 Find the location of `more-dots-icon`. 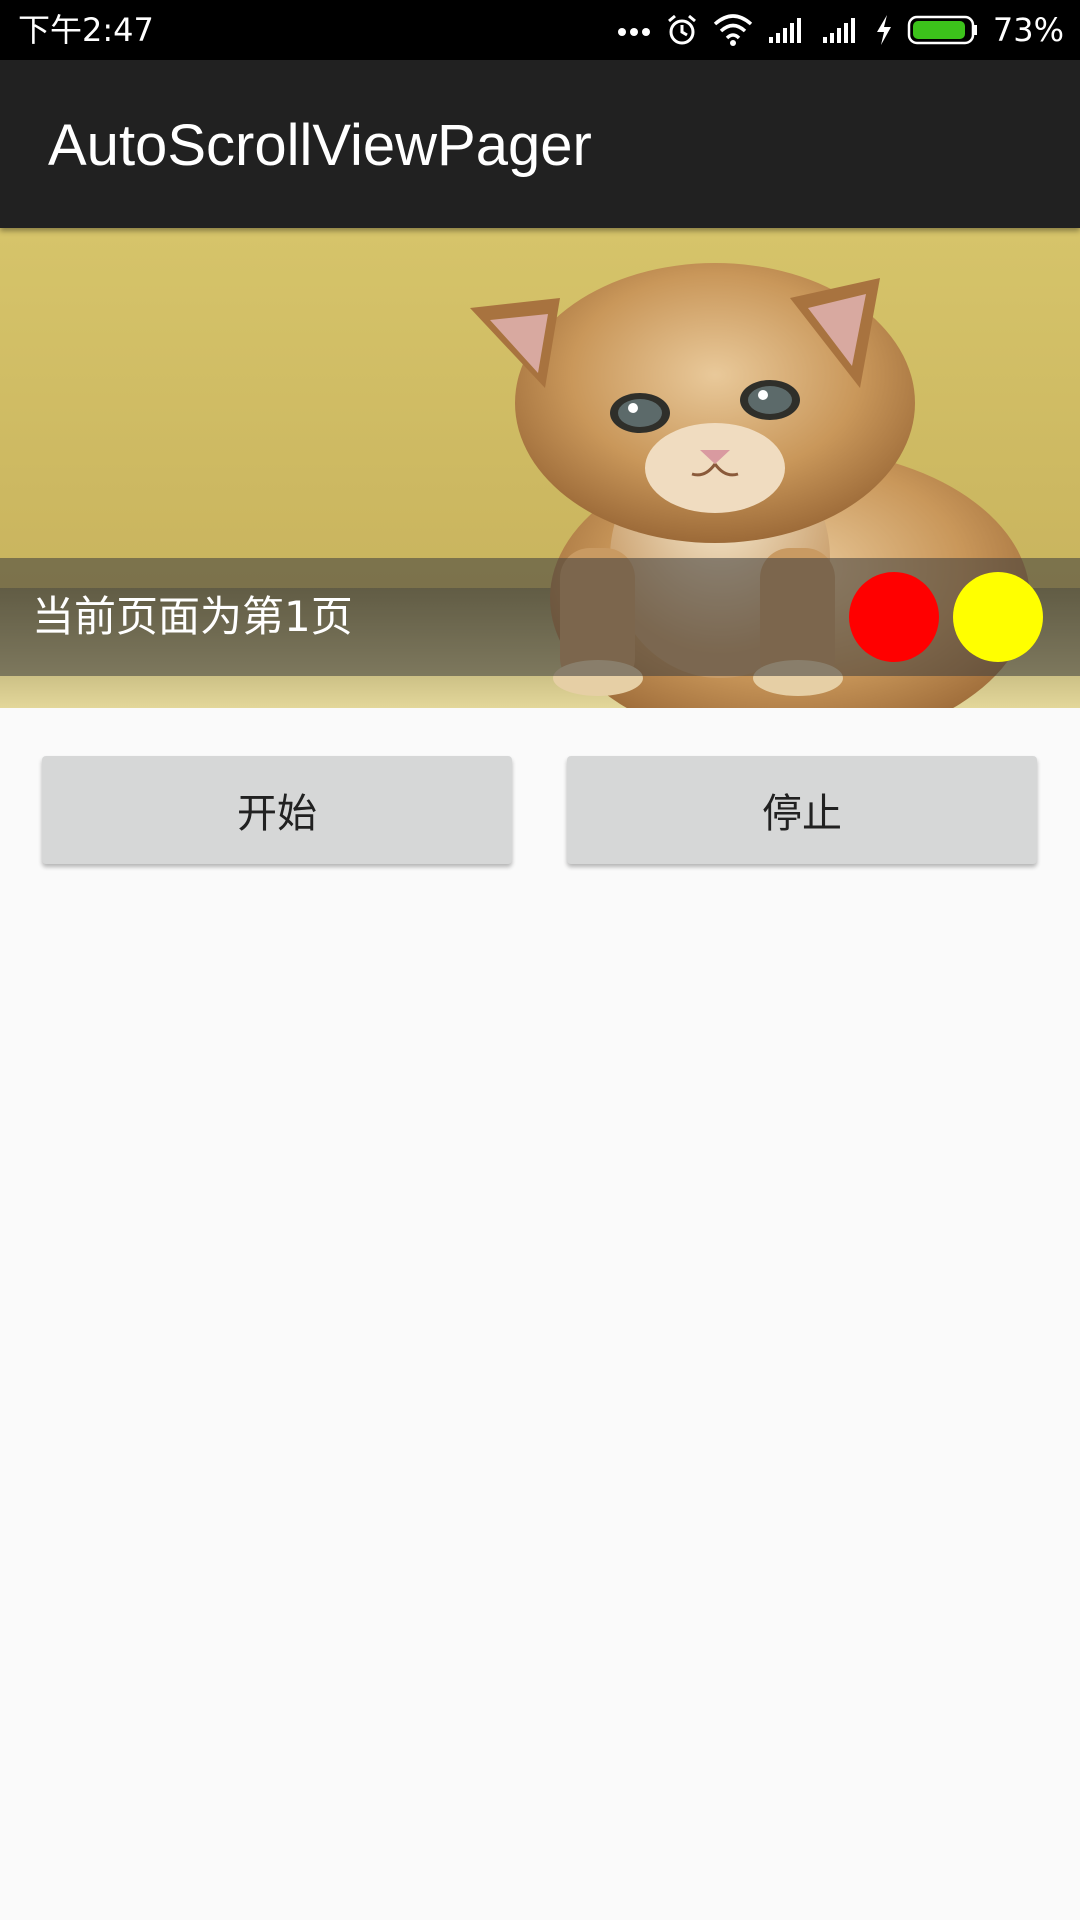

more-dots-icon is located at coordinates (633, 32).